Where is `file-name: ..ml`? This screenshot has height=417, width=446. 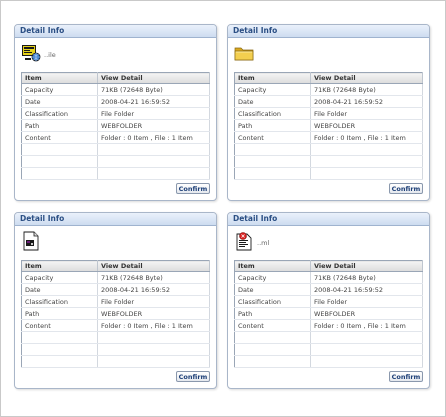
file-name: ..ml is located at coordinates (263, 243).